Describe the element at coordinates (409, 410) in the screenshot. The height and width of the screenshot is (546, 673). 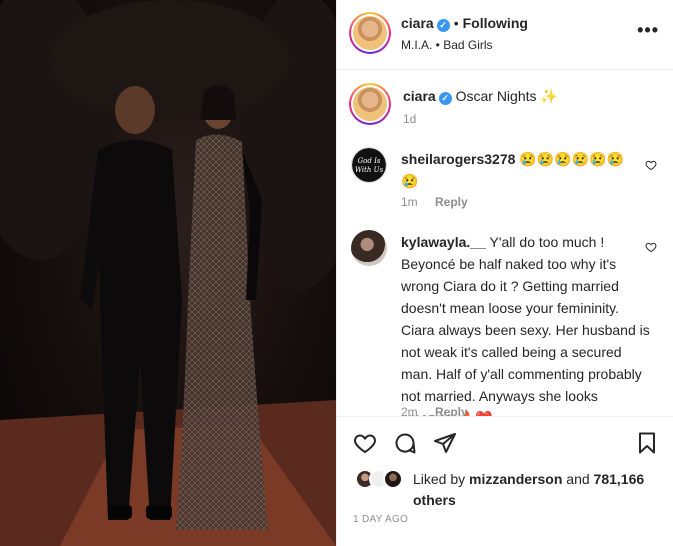
I see `comment-time: 2m` at that location.